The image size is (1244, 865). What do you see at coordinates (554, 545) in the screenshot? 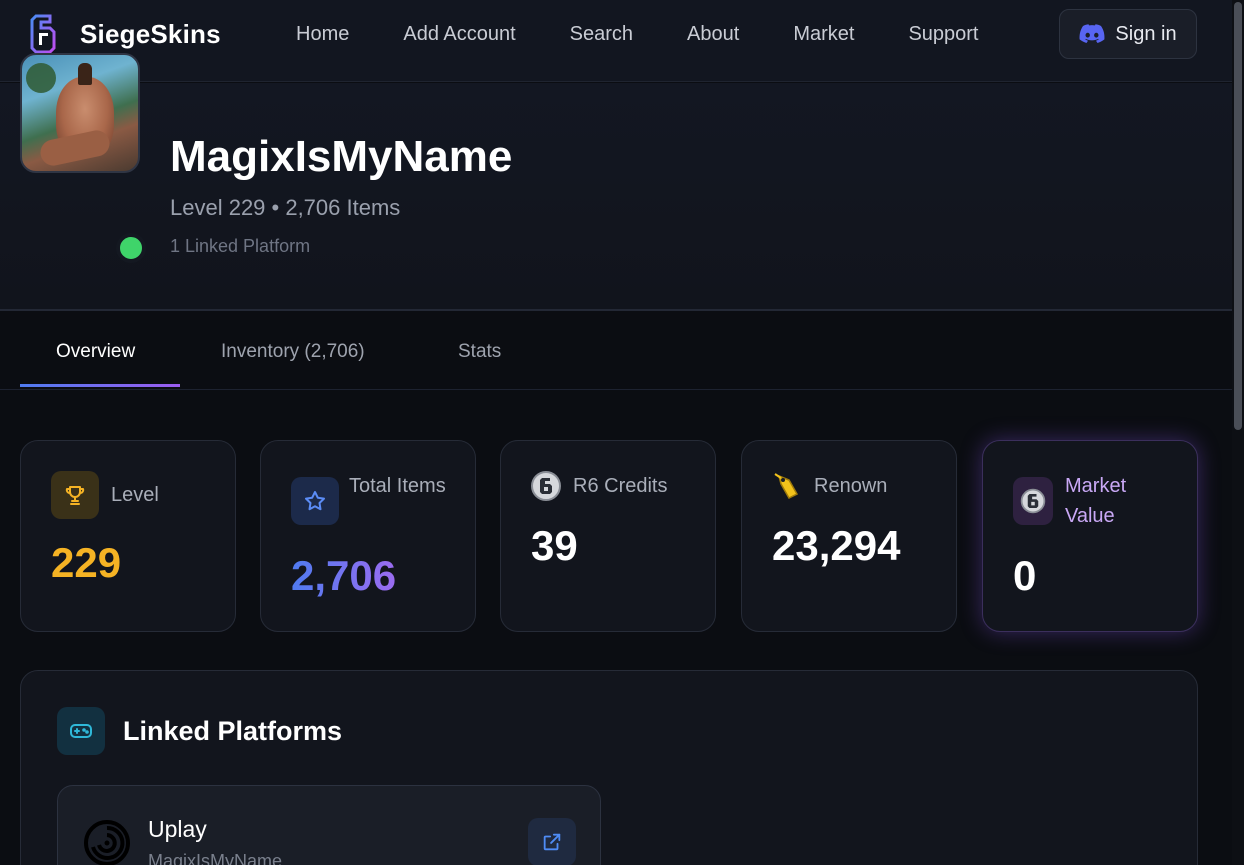
I see `stat-value-r6-credits: 39` at bounding box center [554, 545].